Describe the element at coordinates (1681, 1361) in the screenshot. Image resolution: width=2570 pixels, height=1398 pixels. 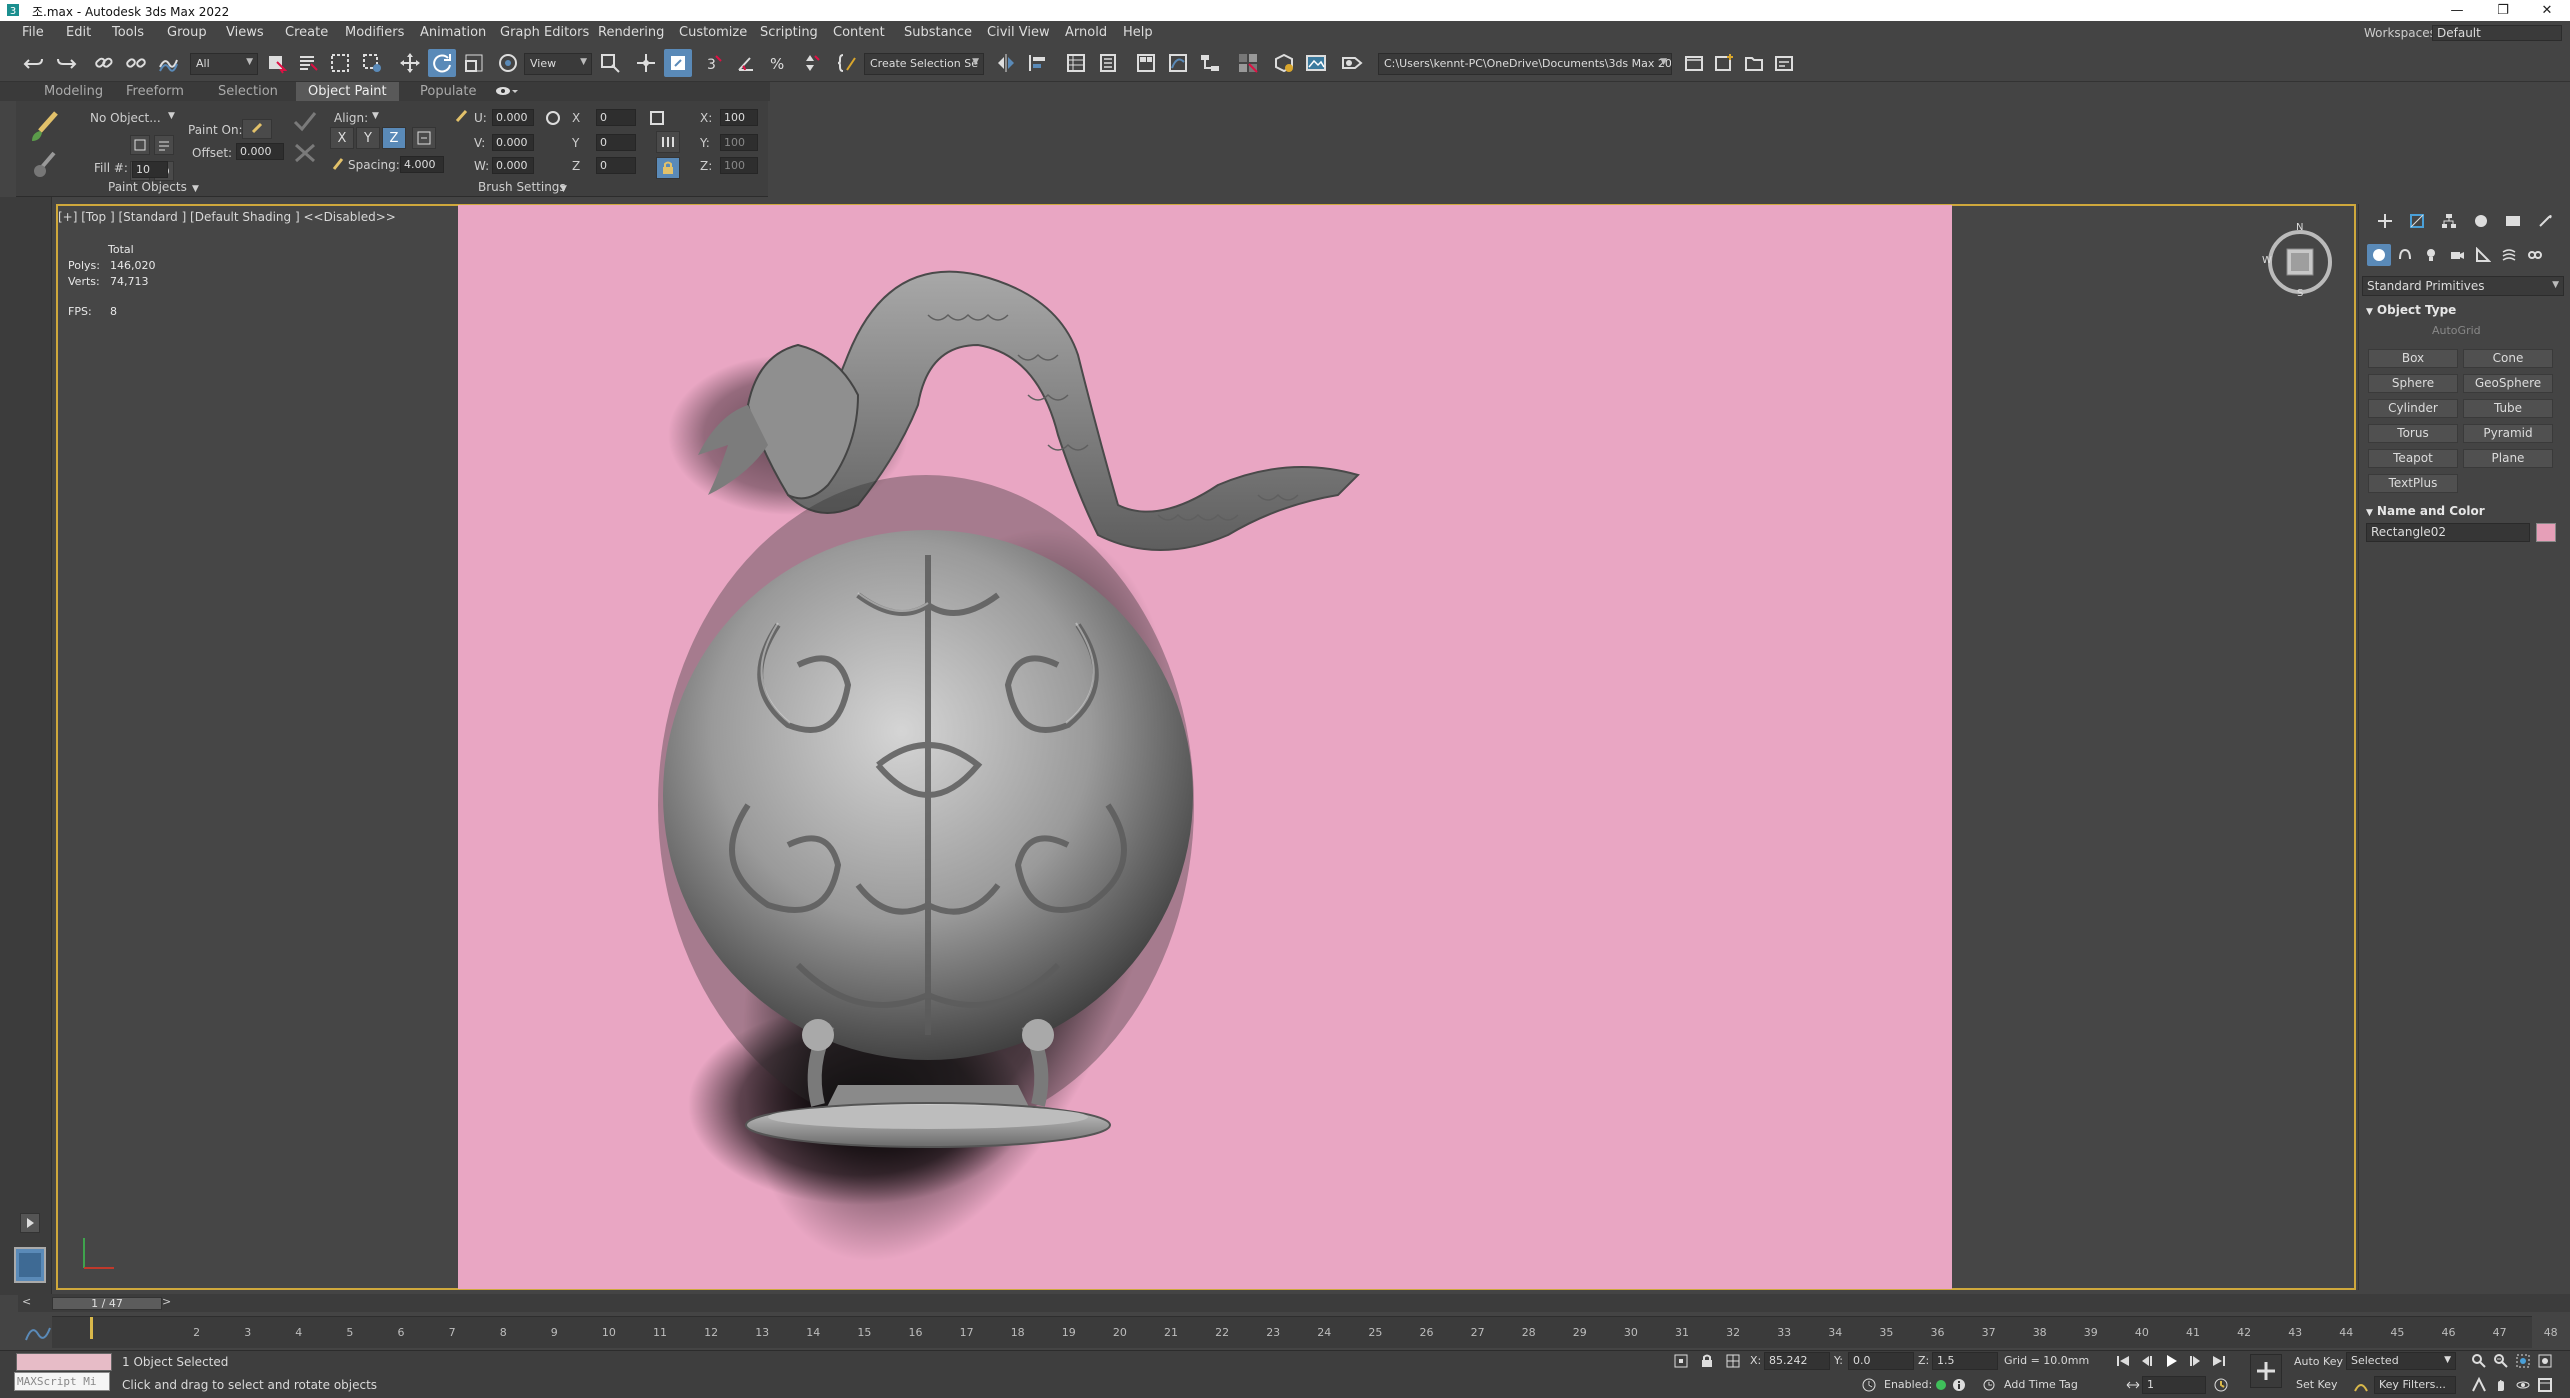
I see `isolate-selection-icon` at that location.